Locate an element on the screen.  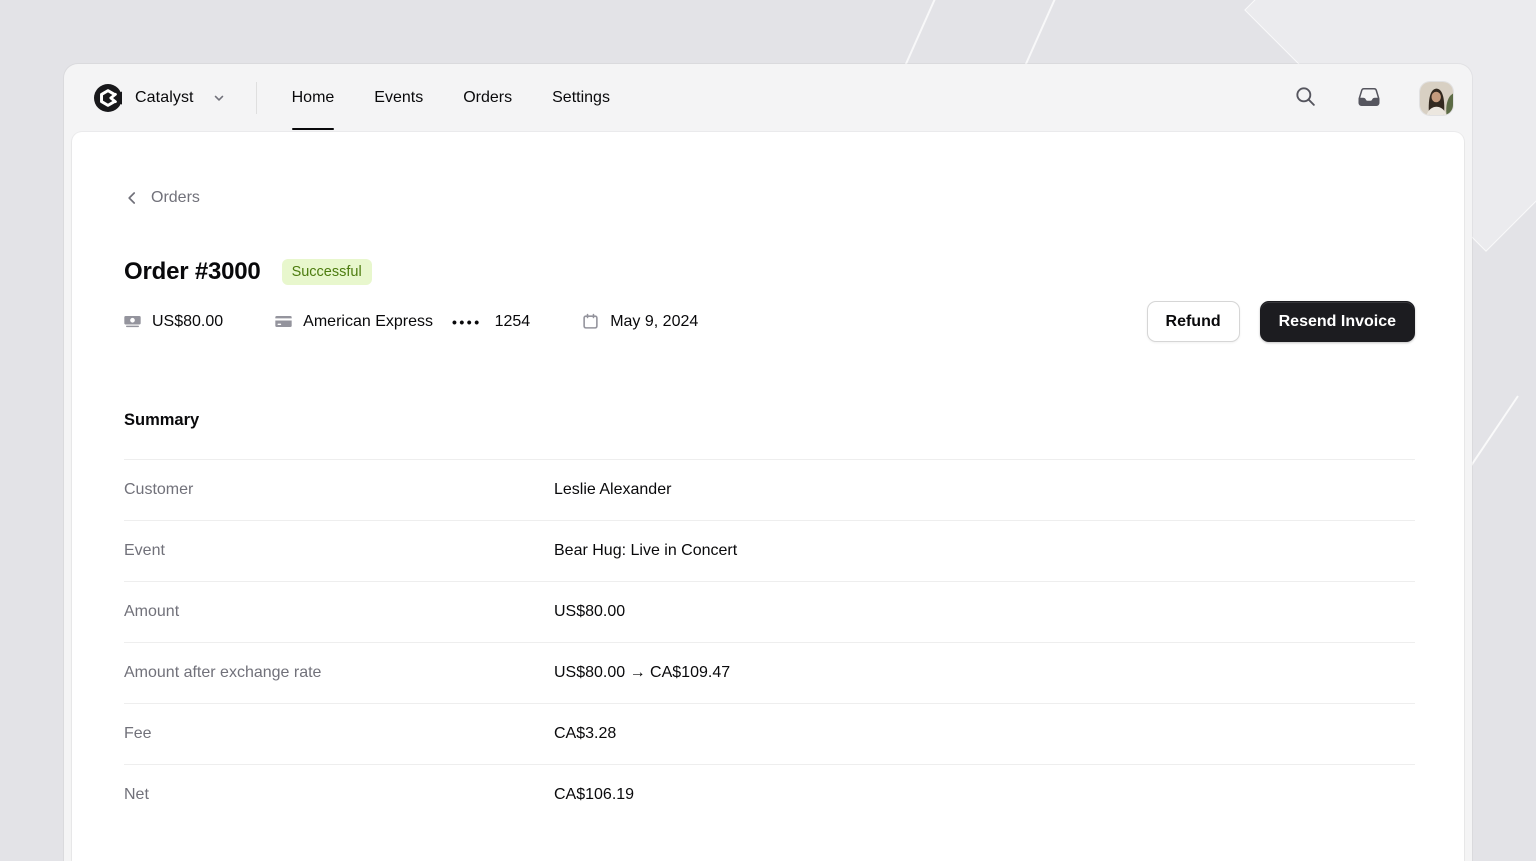
top-navbar: Catalyst Home Events Orders Settings is located at coordinates (768, 98).